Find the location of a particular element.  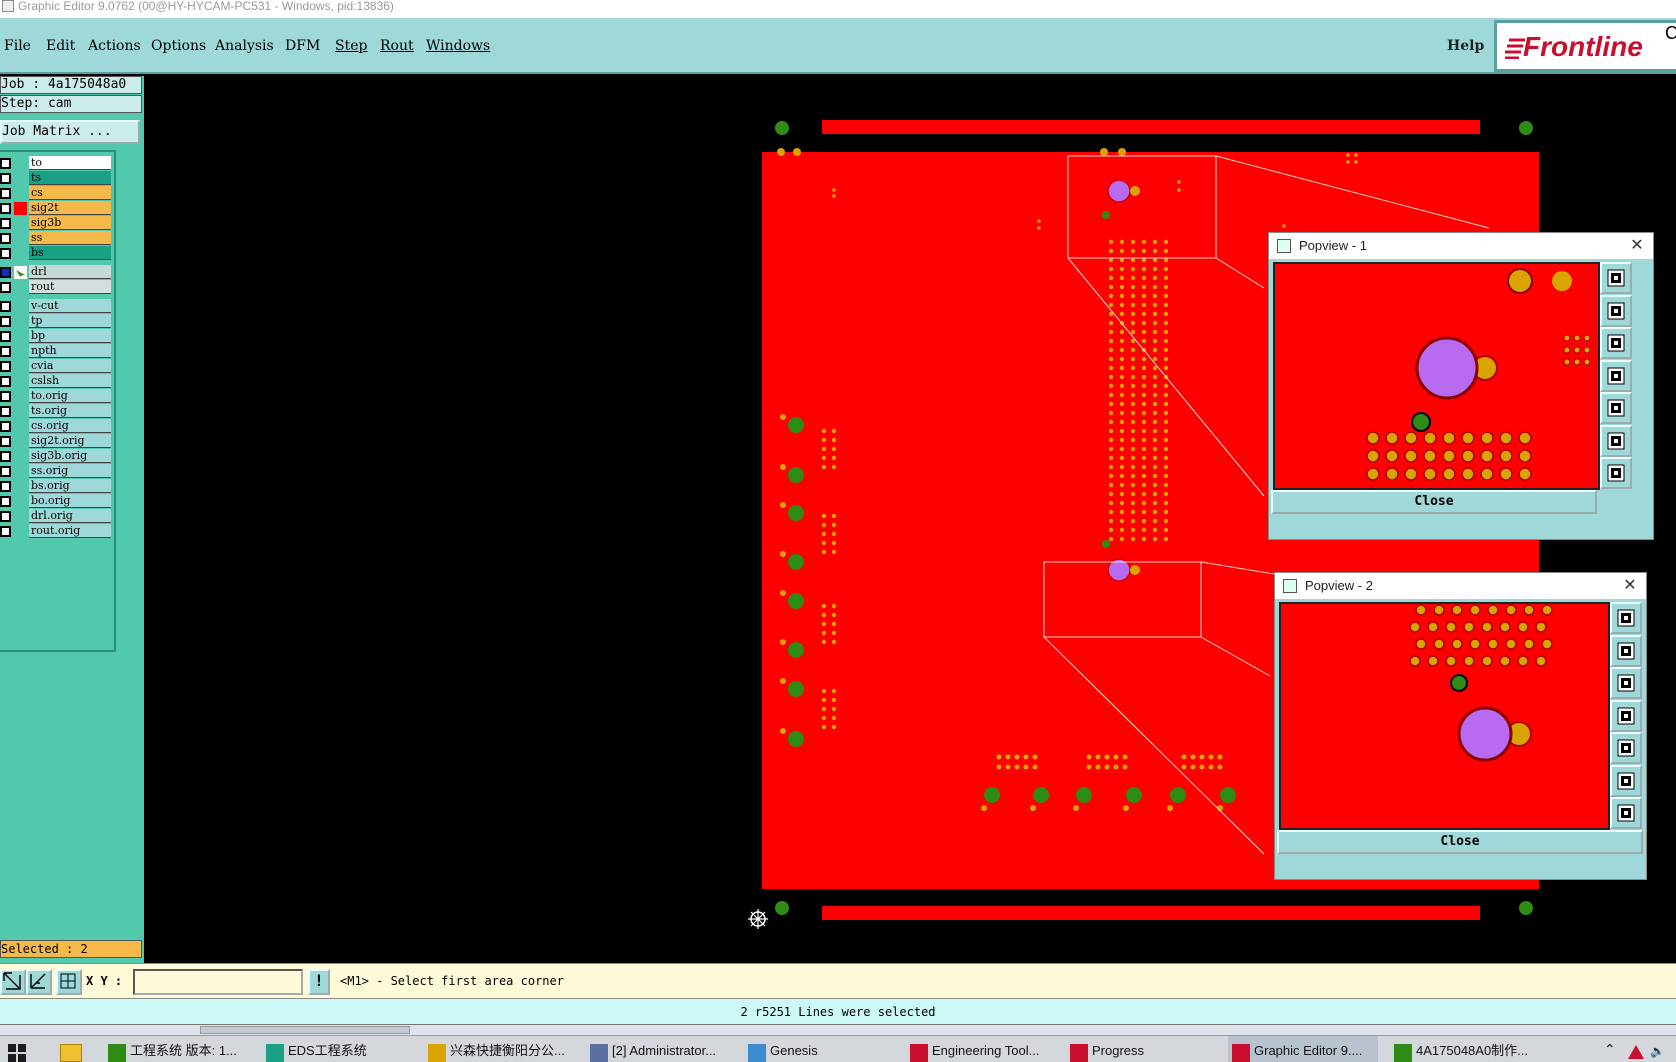

measure-tool-button is located at coordinates (39, 982).